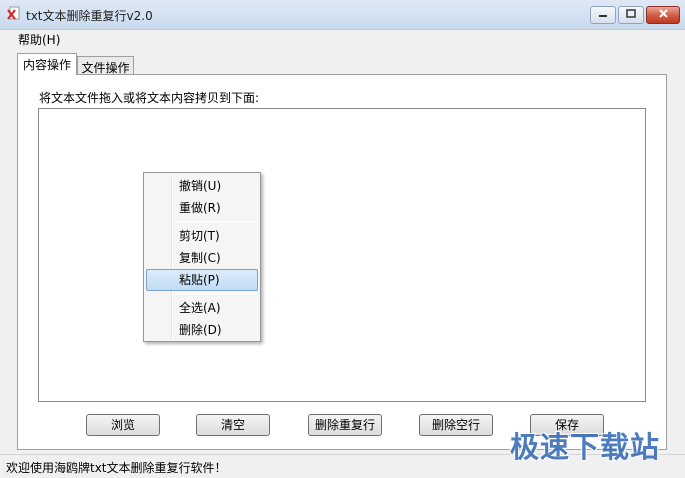 The height and width of the screenshot is (478, 685). Describe the element at coordinates (585, 447) in the screenshot. I see `watermark-logo: 极速下载站` at that location.